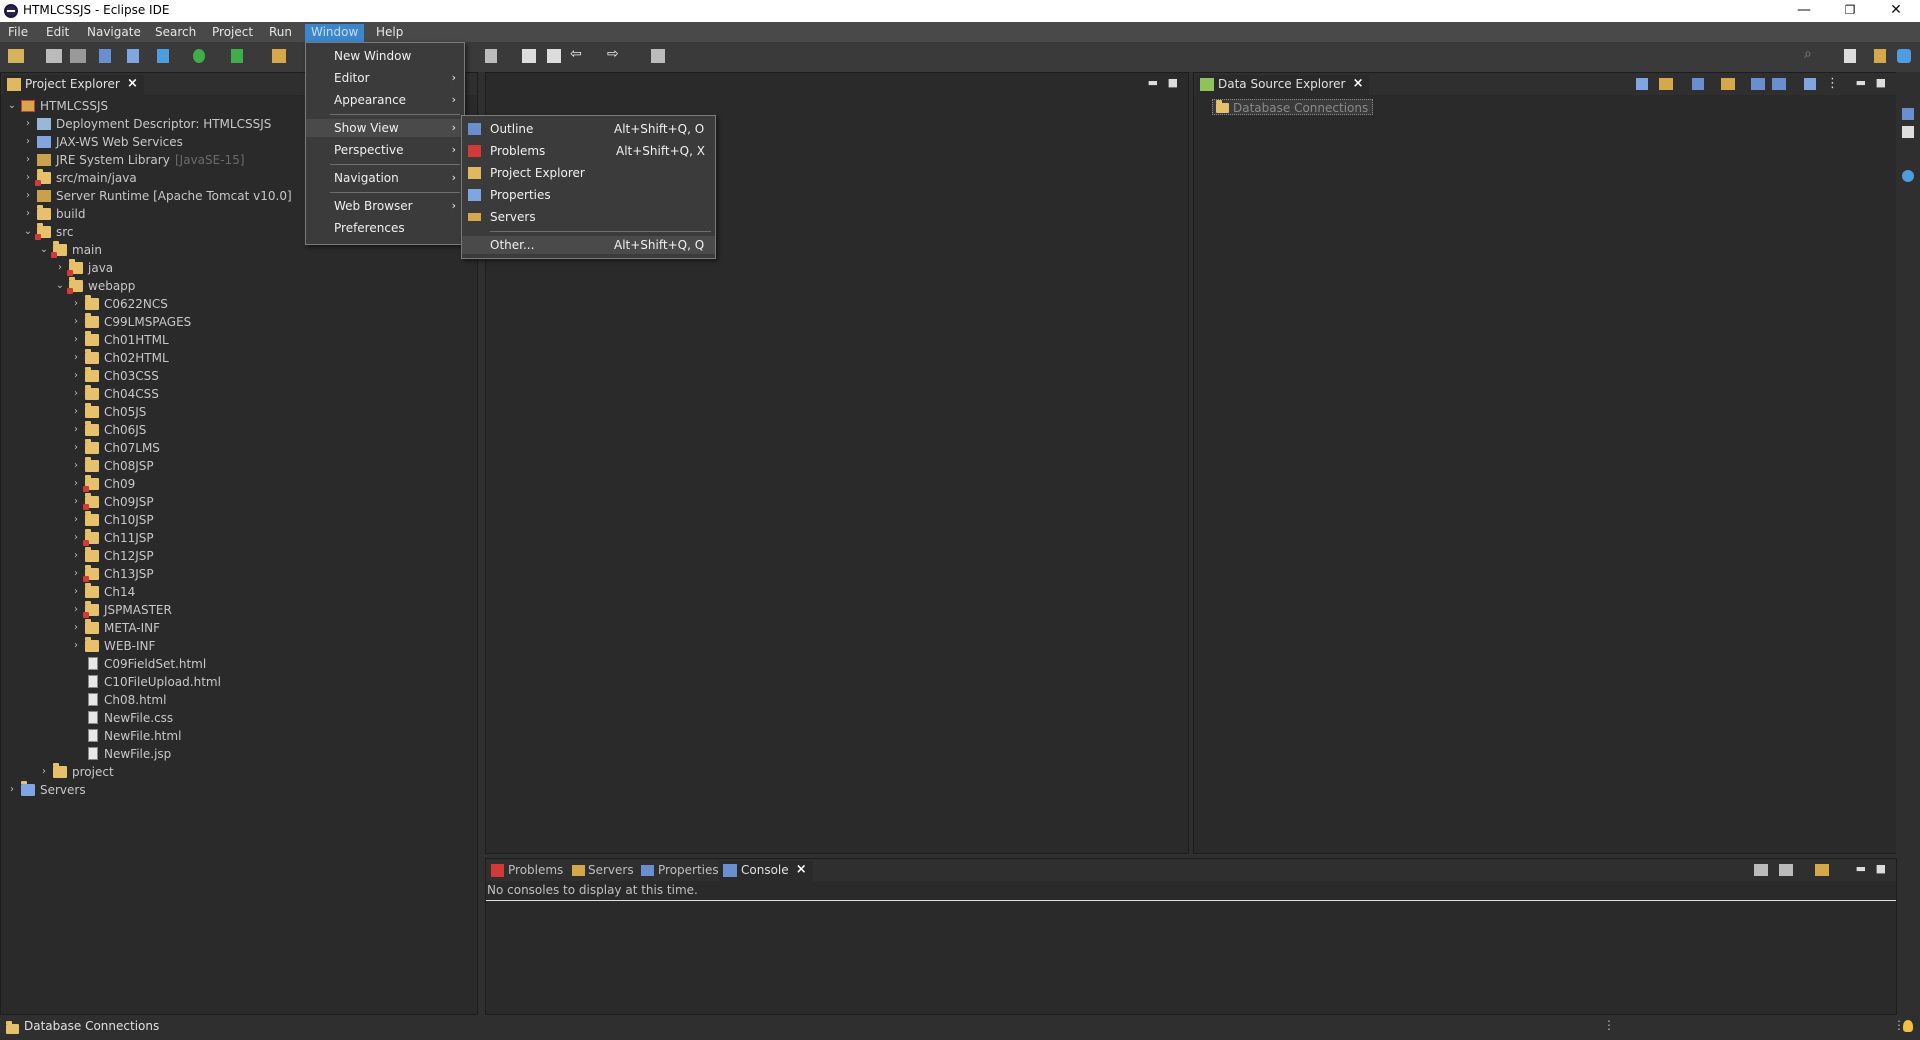 The width and height of the screenshot is (1920, 1040). I want to click on menu-project: Project, so click(232, 33).